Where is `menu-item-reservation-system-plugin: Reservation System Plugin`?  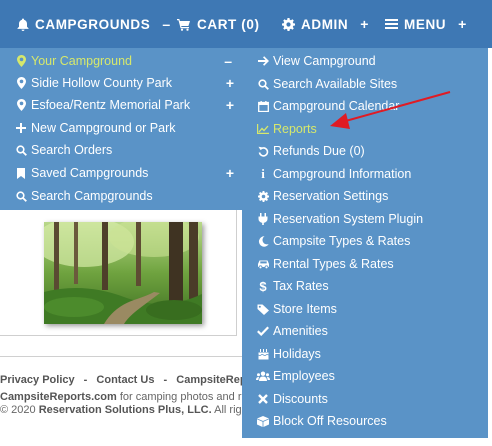
menu-item-reservation-system-plugin: Reservation System Plugin is located at coordinates (339, 219).